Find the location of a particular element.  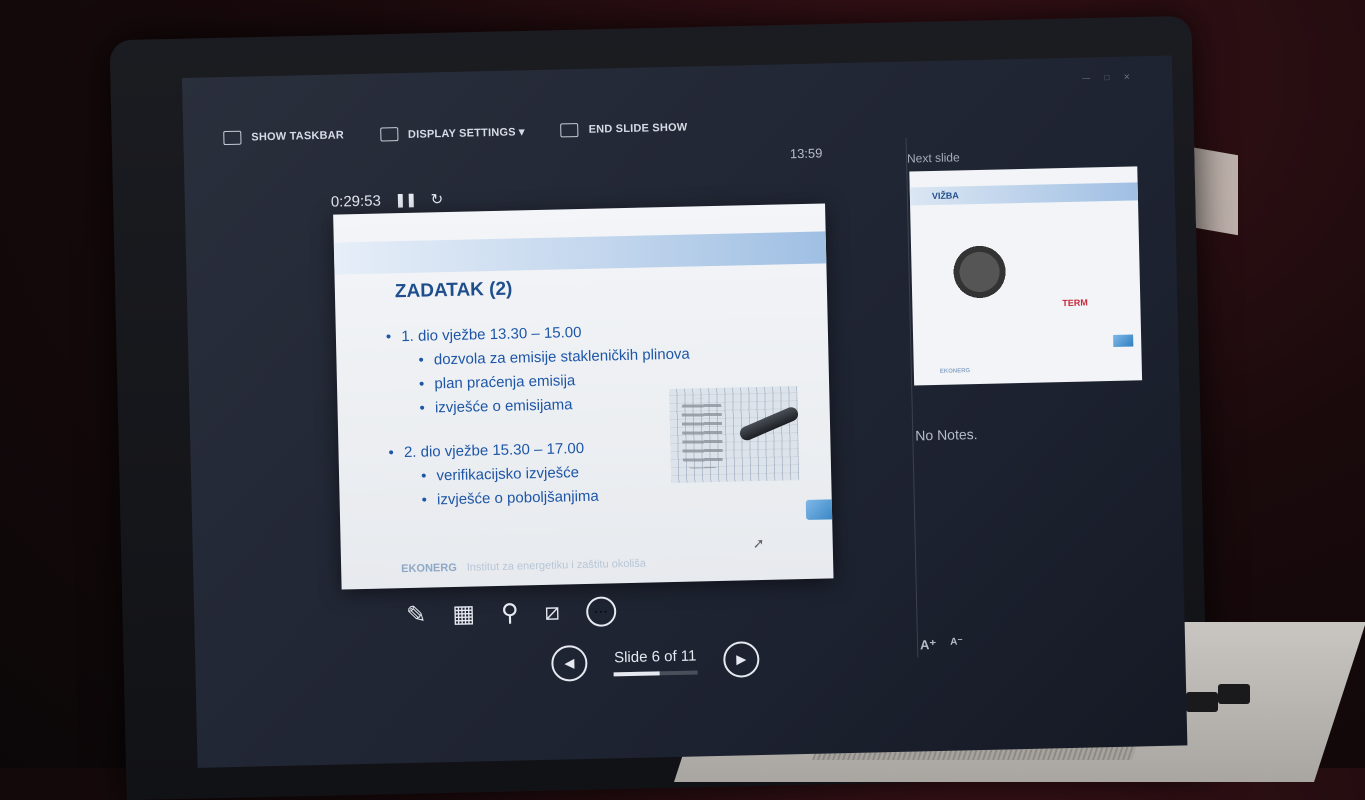

pen-icon: ✎ is located at coordinates (416, 615).